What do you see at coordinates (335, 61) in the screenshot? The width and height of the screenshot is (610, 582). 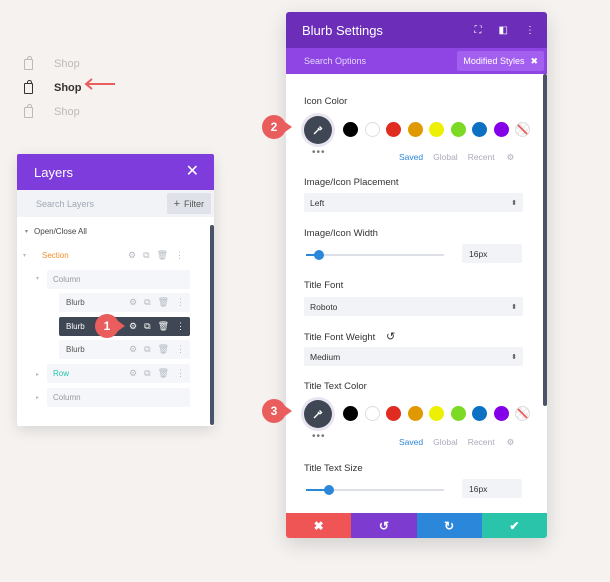 I see `search-options-input: Search Options` at bounding box center [335, 61].